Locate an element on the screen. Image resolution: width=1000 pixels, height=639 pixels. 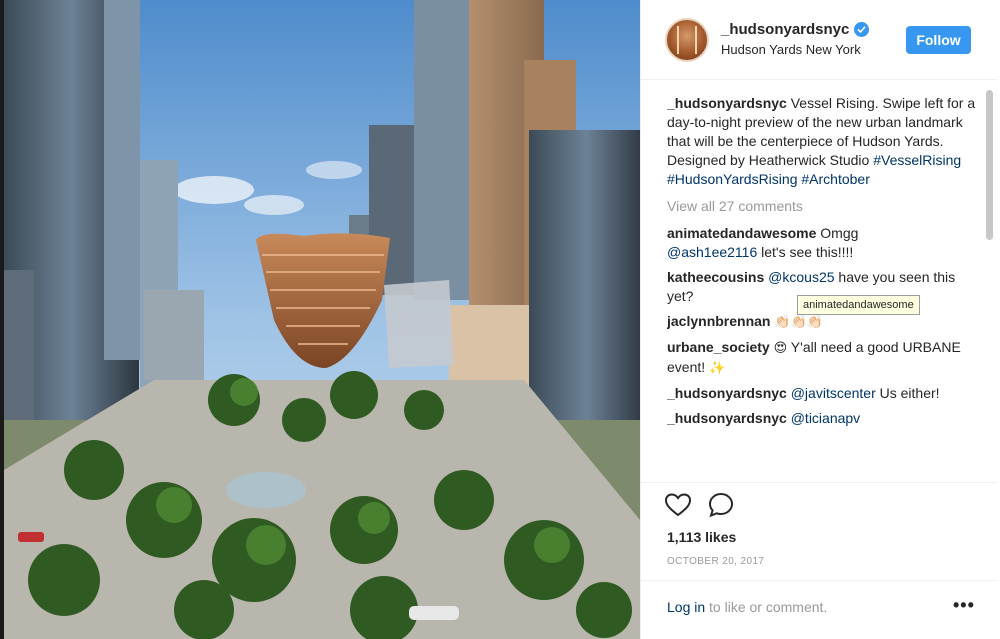
comment-mention: @ticianapv is located at coordinates (825, 418).